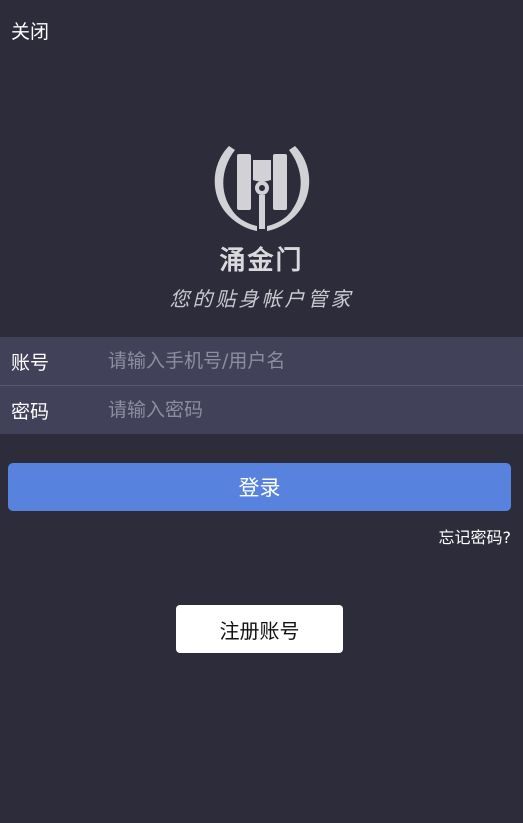  What do you see at coordinates (30, 362) in the screenshot?
I see `account-label: 账号` at bounding box center [30, 362].